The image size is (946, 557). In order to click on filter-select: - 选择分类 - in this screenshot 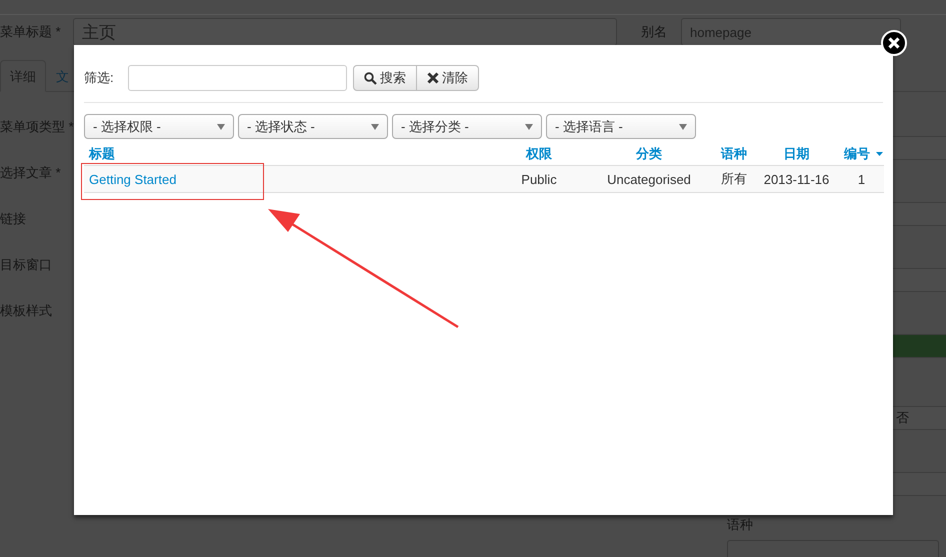, I will do `click(467, 126)`.